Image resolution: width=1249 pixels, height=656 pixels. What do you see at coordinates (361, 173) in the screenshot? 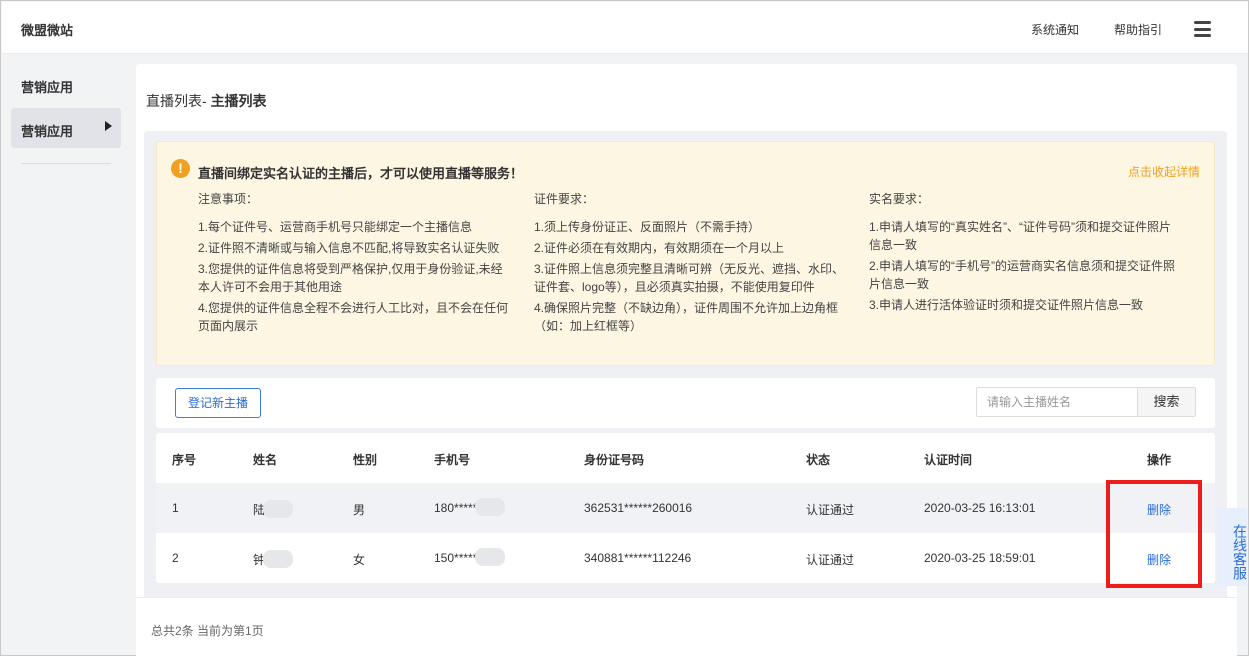
I see `notice-title: 直播间绑定实名认证的主播后，才可以使用直播等服务！` at bounding box center [361, 173].